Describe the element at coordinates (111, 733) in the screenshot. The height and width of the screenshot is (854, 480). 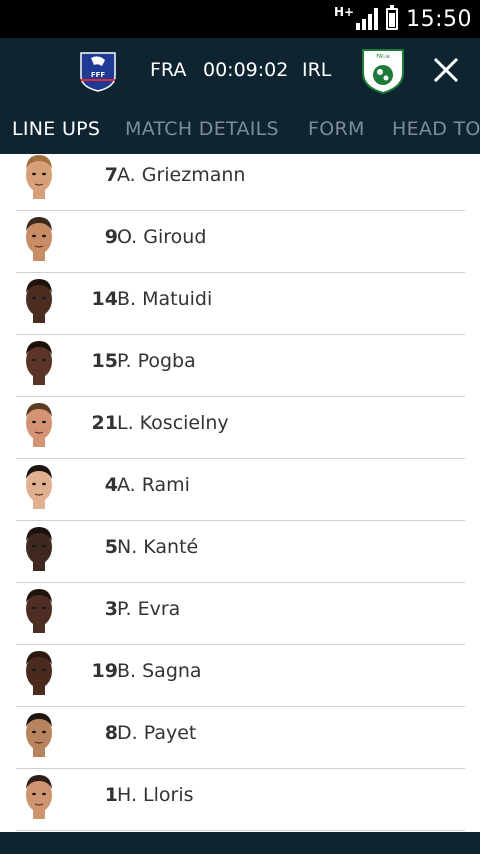
I see `player-number: 8` at that location.